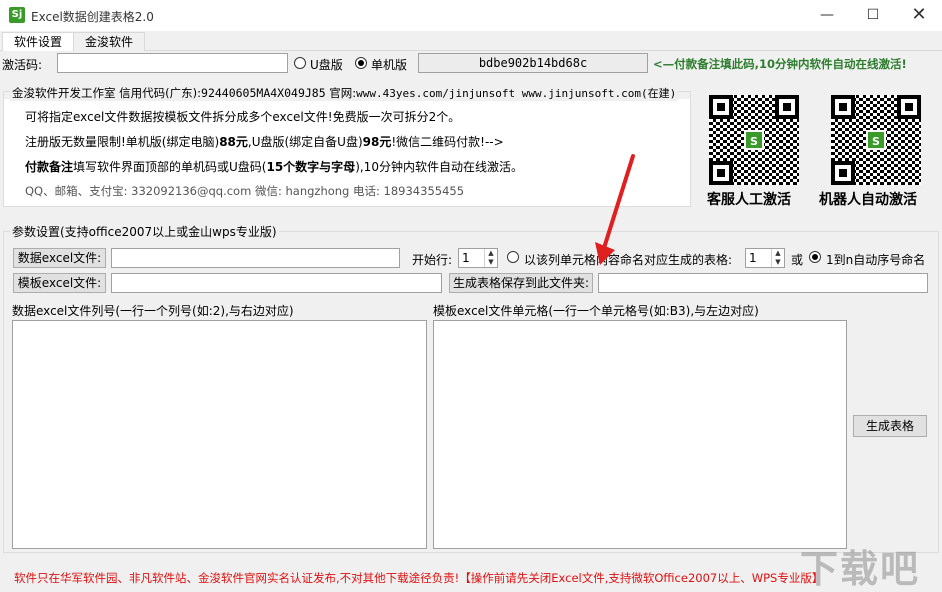 This screenshot has width=942, height=592. I want to click on output-folder-input, so click(763, 283).